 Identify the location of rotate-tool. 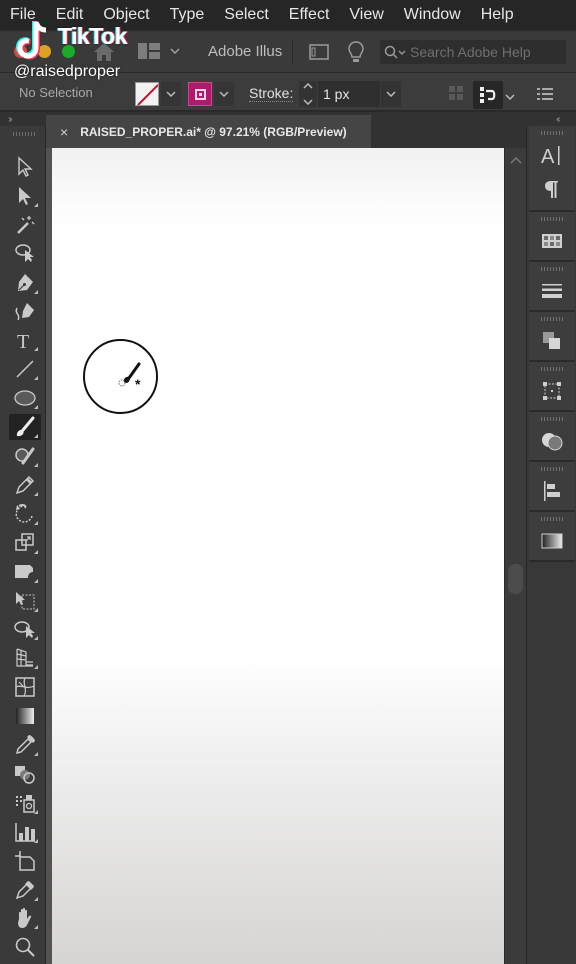
(25, 514).